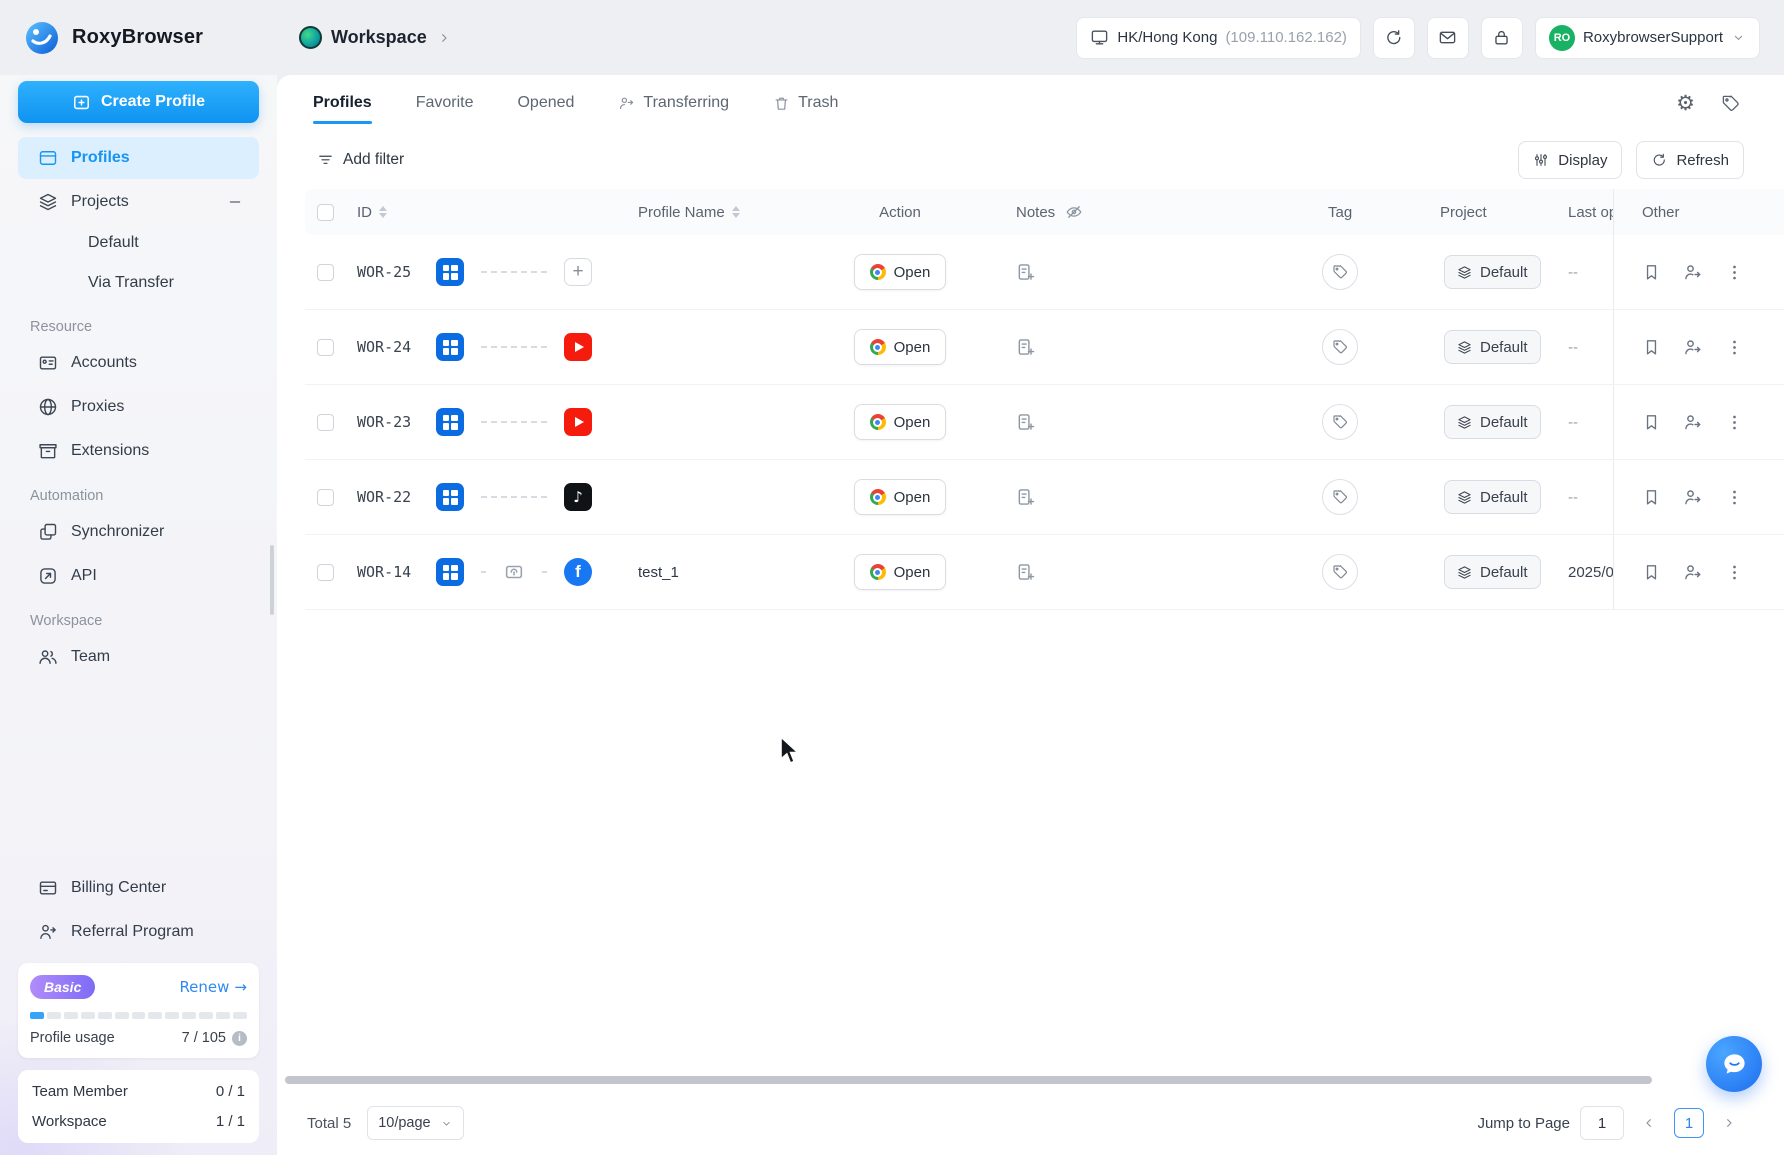  Describe the element at coordinates (578, 497) in the screenshot. I see `tiktok-icon: ♪` at that location.